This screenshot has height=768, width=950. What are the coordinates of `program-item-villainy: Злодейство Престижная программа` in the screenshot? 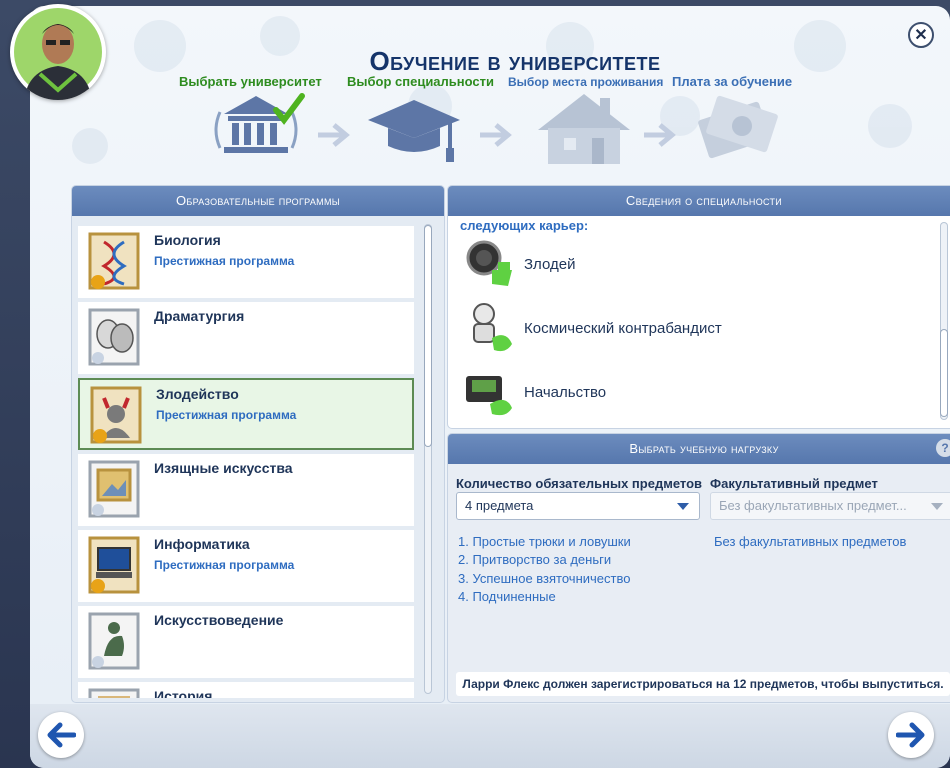 It's located at (246, 414).